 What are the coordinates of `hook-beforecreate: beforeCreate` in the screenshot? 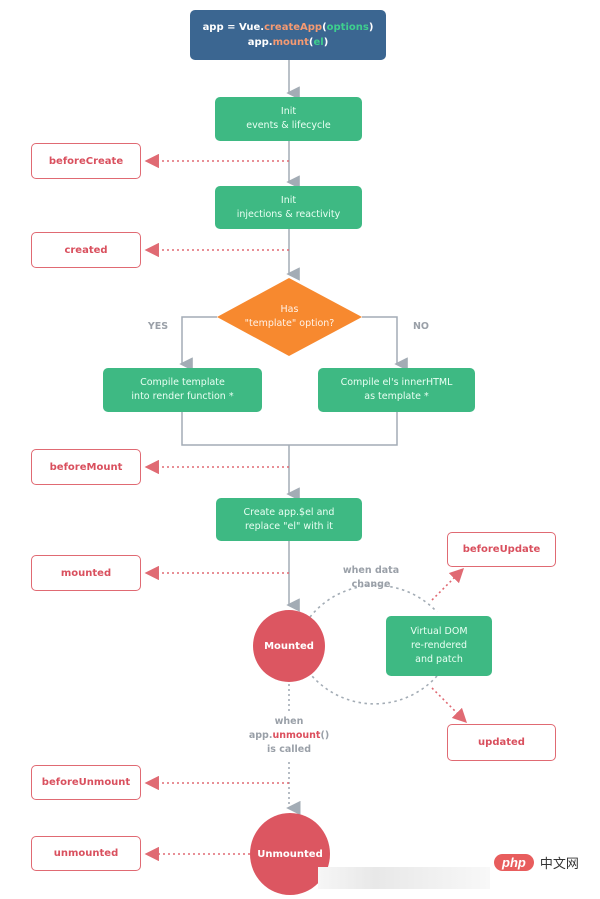 It's located at (86, 161).